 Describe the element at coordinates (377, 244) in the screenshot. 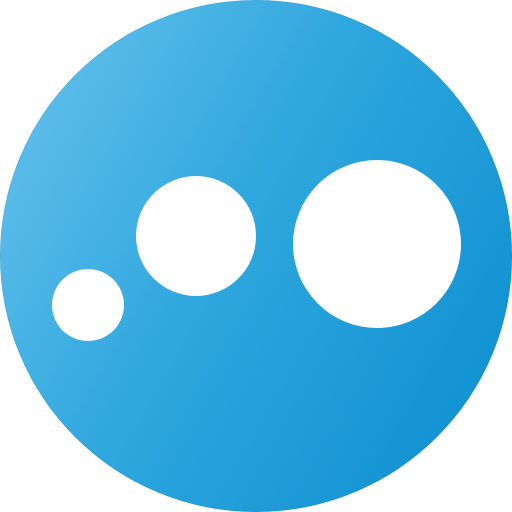

I see `large-dot-icon` at that location.